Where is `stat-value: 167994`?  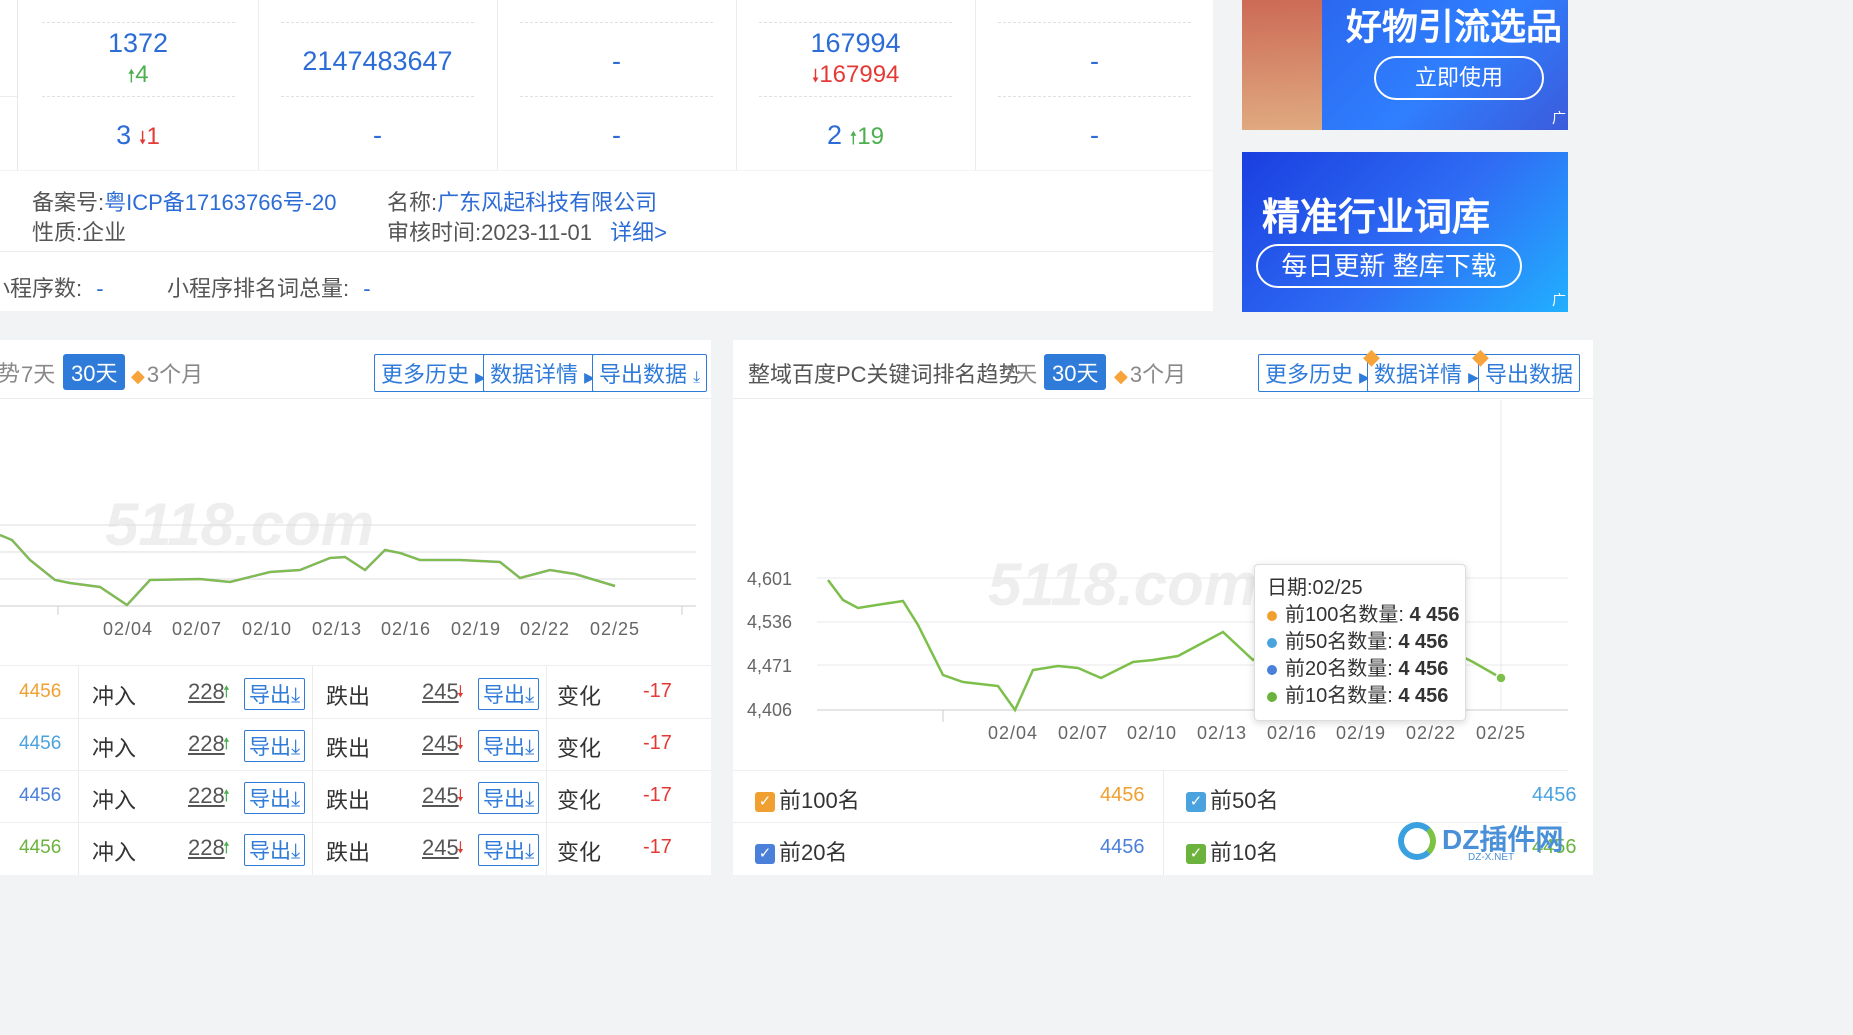
stat-value: 167994 is located at coordinates (855, 43).